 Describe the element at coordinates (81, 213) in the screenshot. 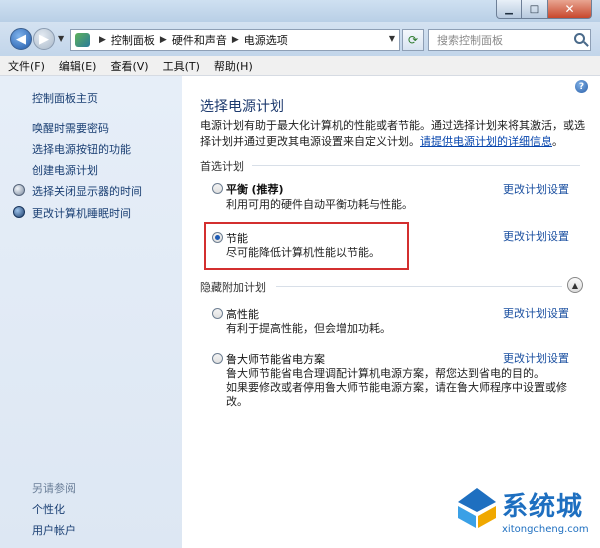

I see `sidebar-item-sleep: 更改计算机睡眠时间` at that location.